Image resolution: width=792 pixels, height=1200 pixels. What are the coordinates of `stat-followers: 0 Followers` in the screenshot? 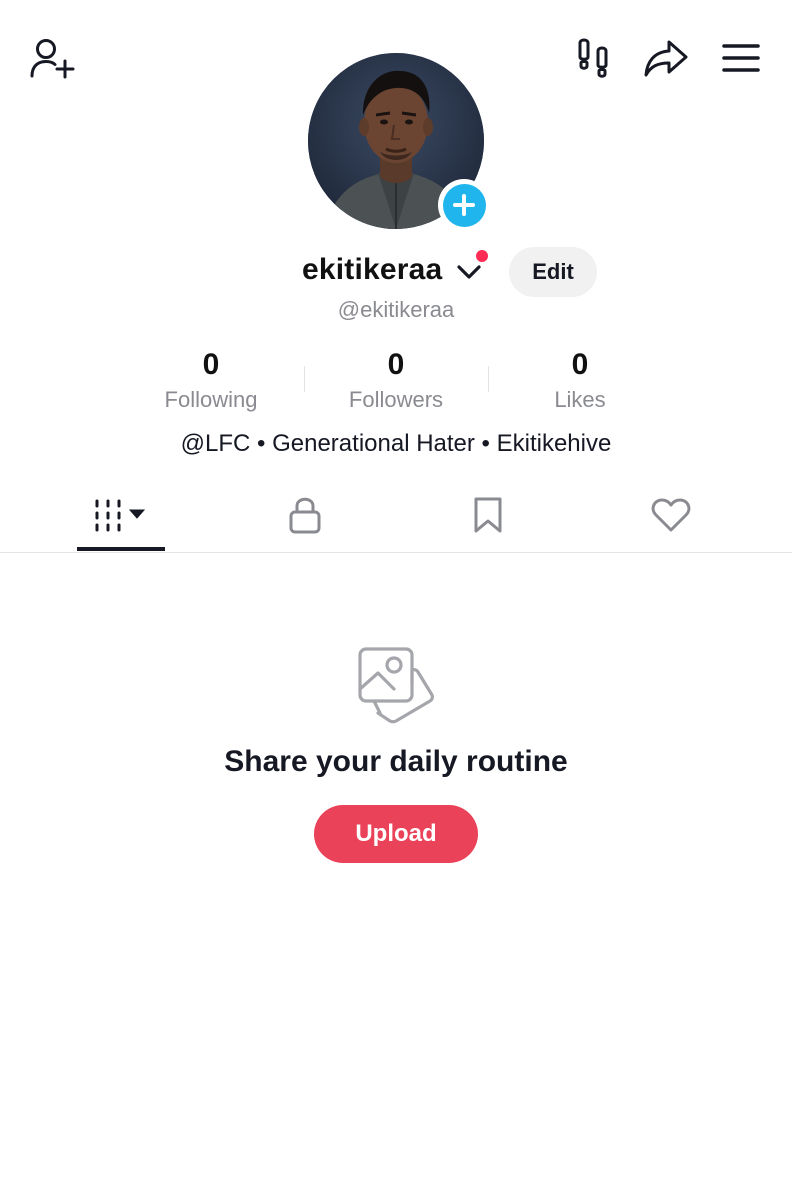 It's located at (396, 380).